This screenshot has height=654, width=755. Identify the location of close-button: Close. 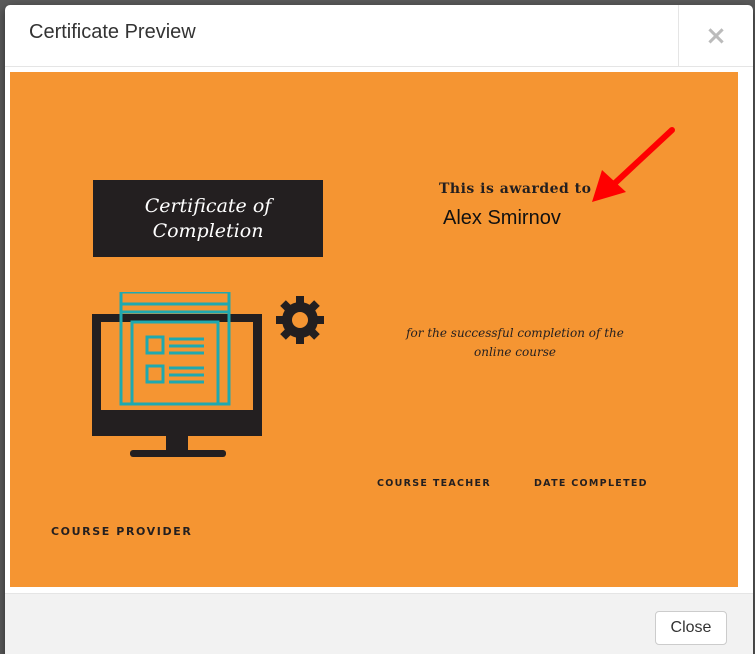
(691, 628).